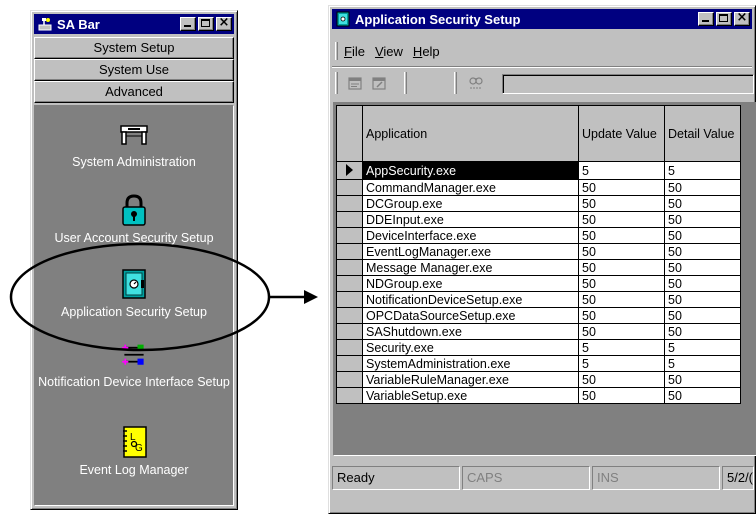  I want to click on table-row: SAShutdown.exe 50 50, so click(538, 331).